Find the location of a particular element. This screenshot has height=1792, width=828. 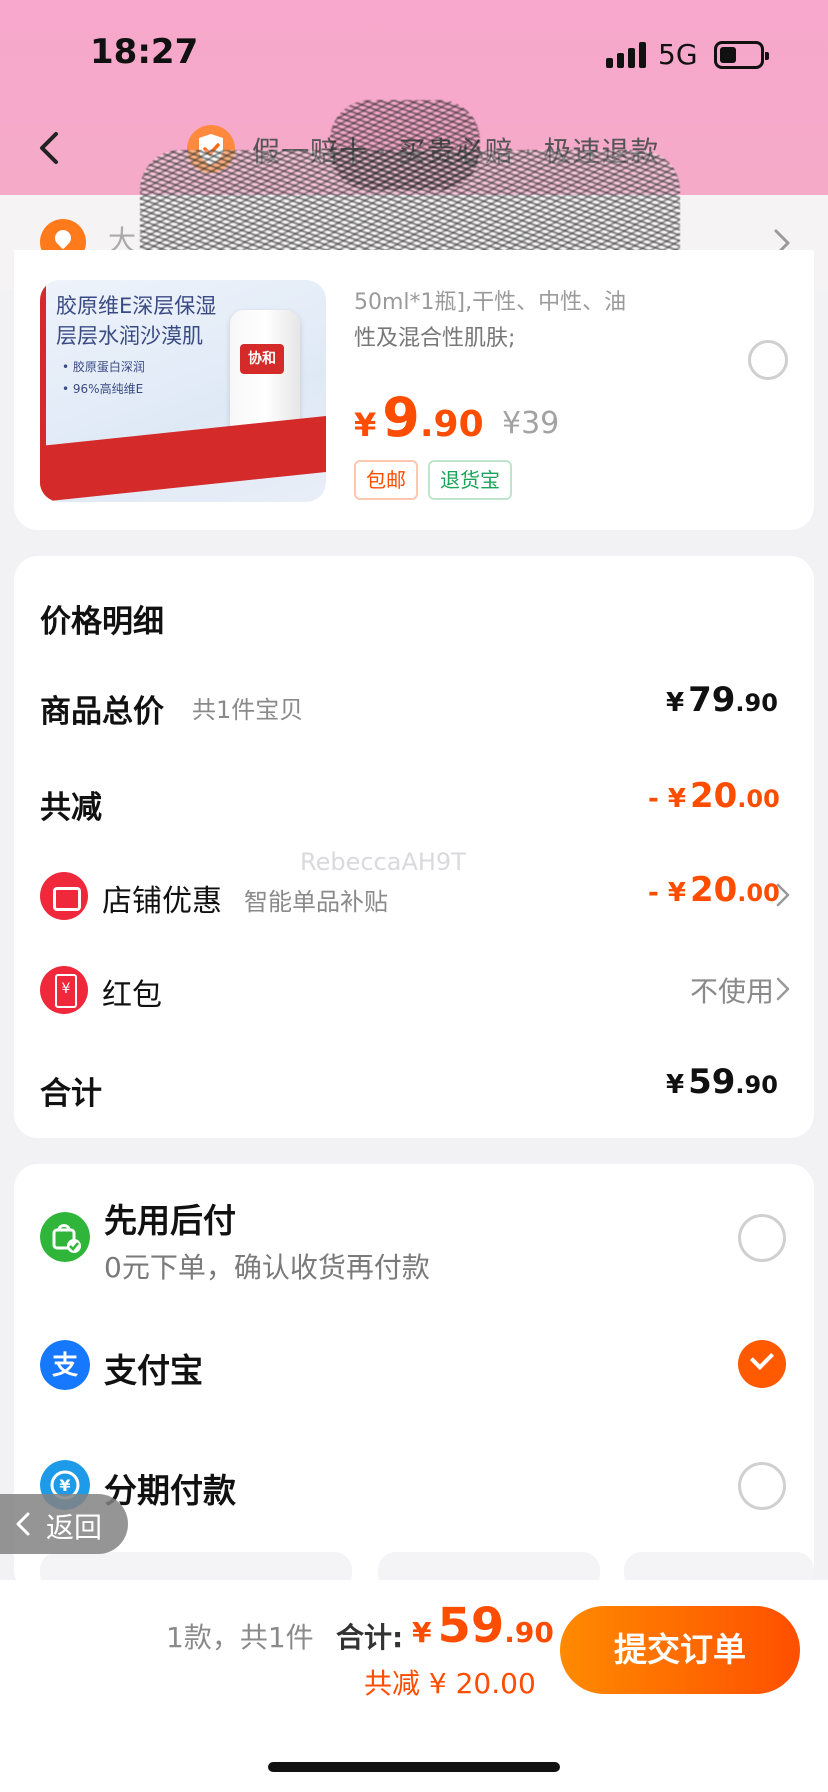

discount-label: 共减 is located at coordinates (71, 808).